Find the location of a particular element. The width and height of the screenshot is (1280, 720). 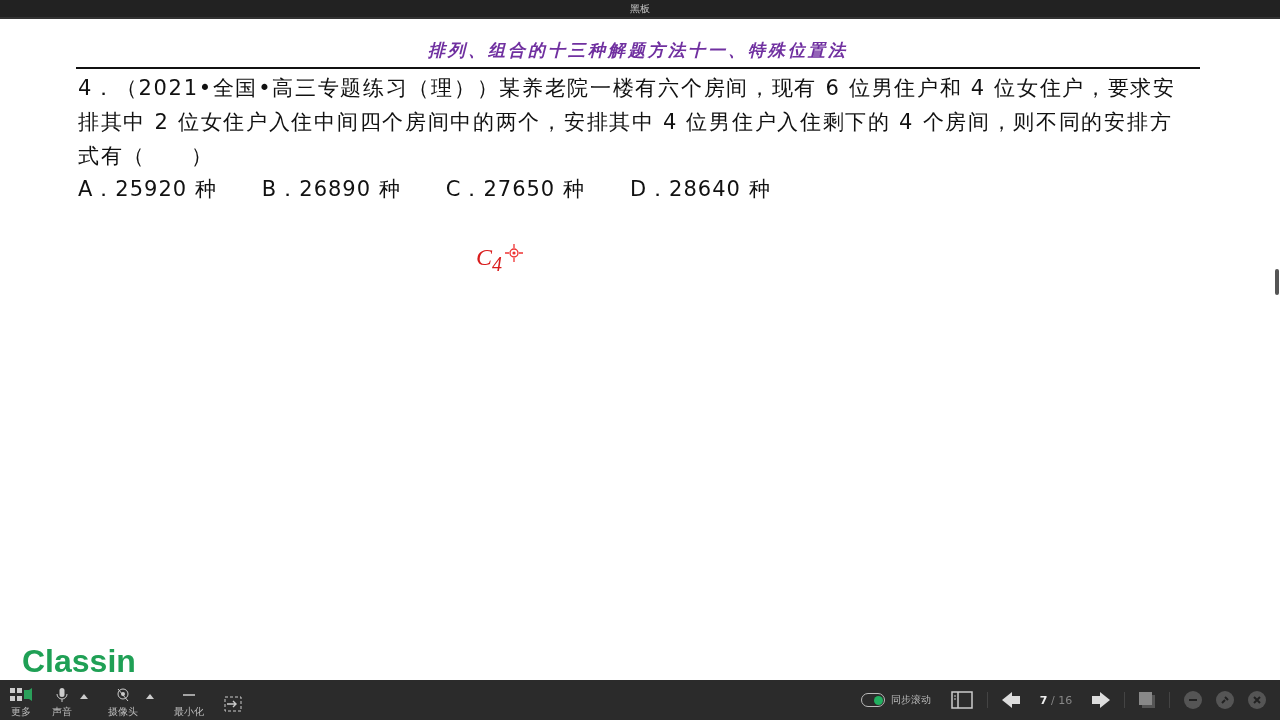

logo: Classin is located at coordinates (79, 661).